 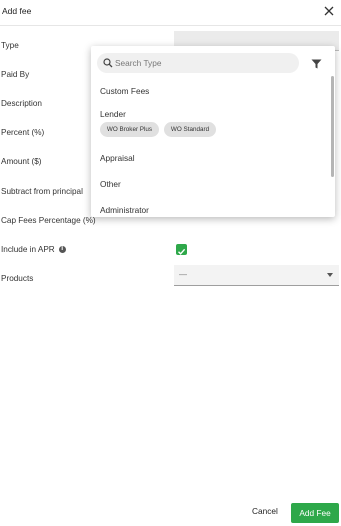 What do you see at coordinates (202, 63) in the screenshot?
I see `search-input` at bounding box center [202, 63].